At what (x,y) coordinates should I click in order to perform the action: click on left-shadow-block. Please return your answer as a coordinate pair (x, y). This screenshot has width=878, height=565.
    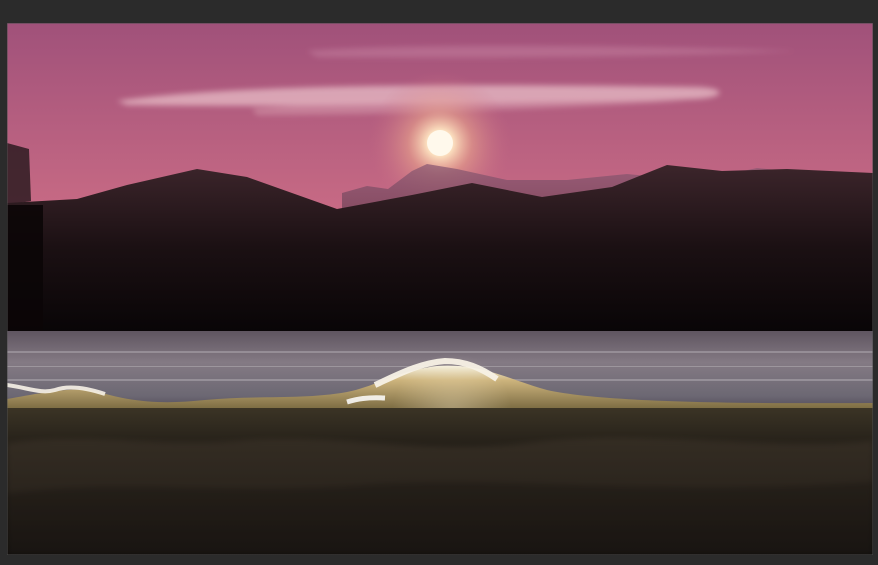
    Looking at the image, I should click on (25, 276).